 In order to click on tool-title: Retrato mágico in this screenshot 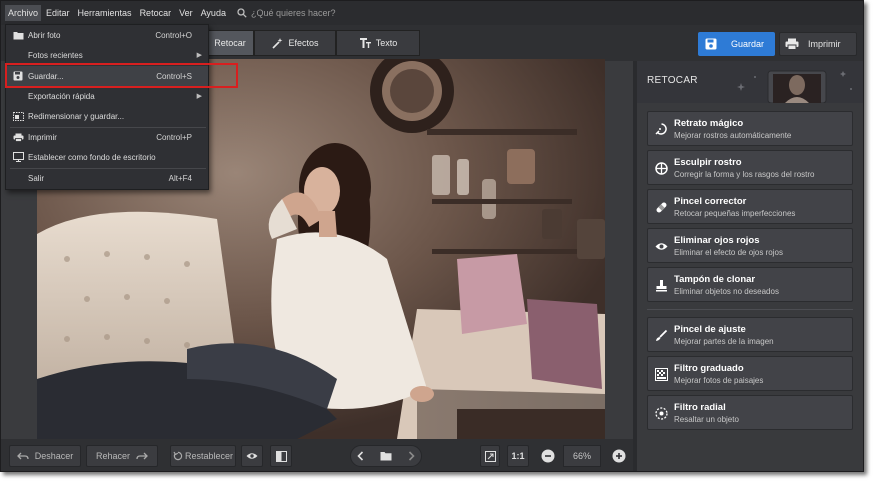, I will do `click(709, 123)`.